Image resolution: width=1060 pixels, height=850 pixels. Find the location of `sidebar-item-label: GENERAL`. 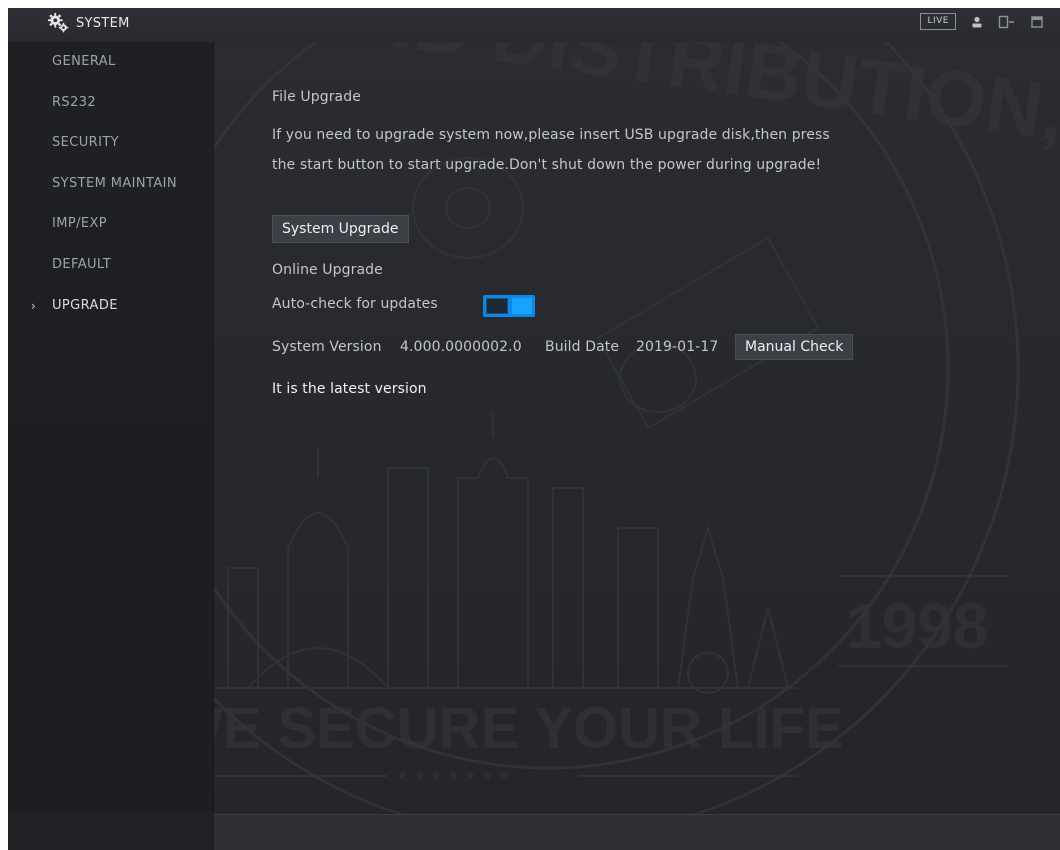

sidebar-item-label: GENERAL is located at coordinates (84, 61).